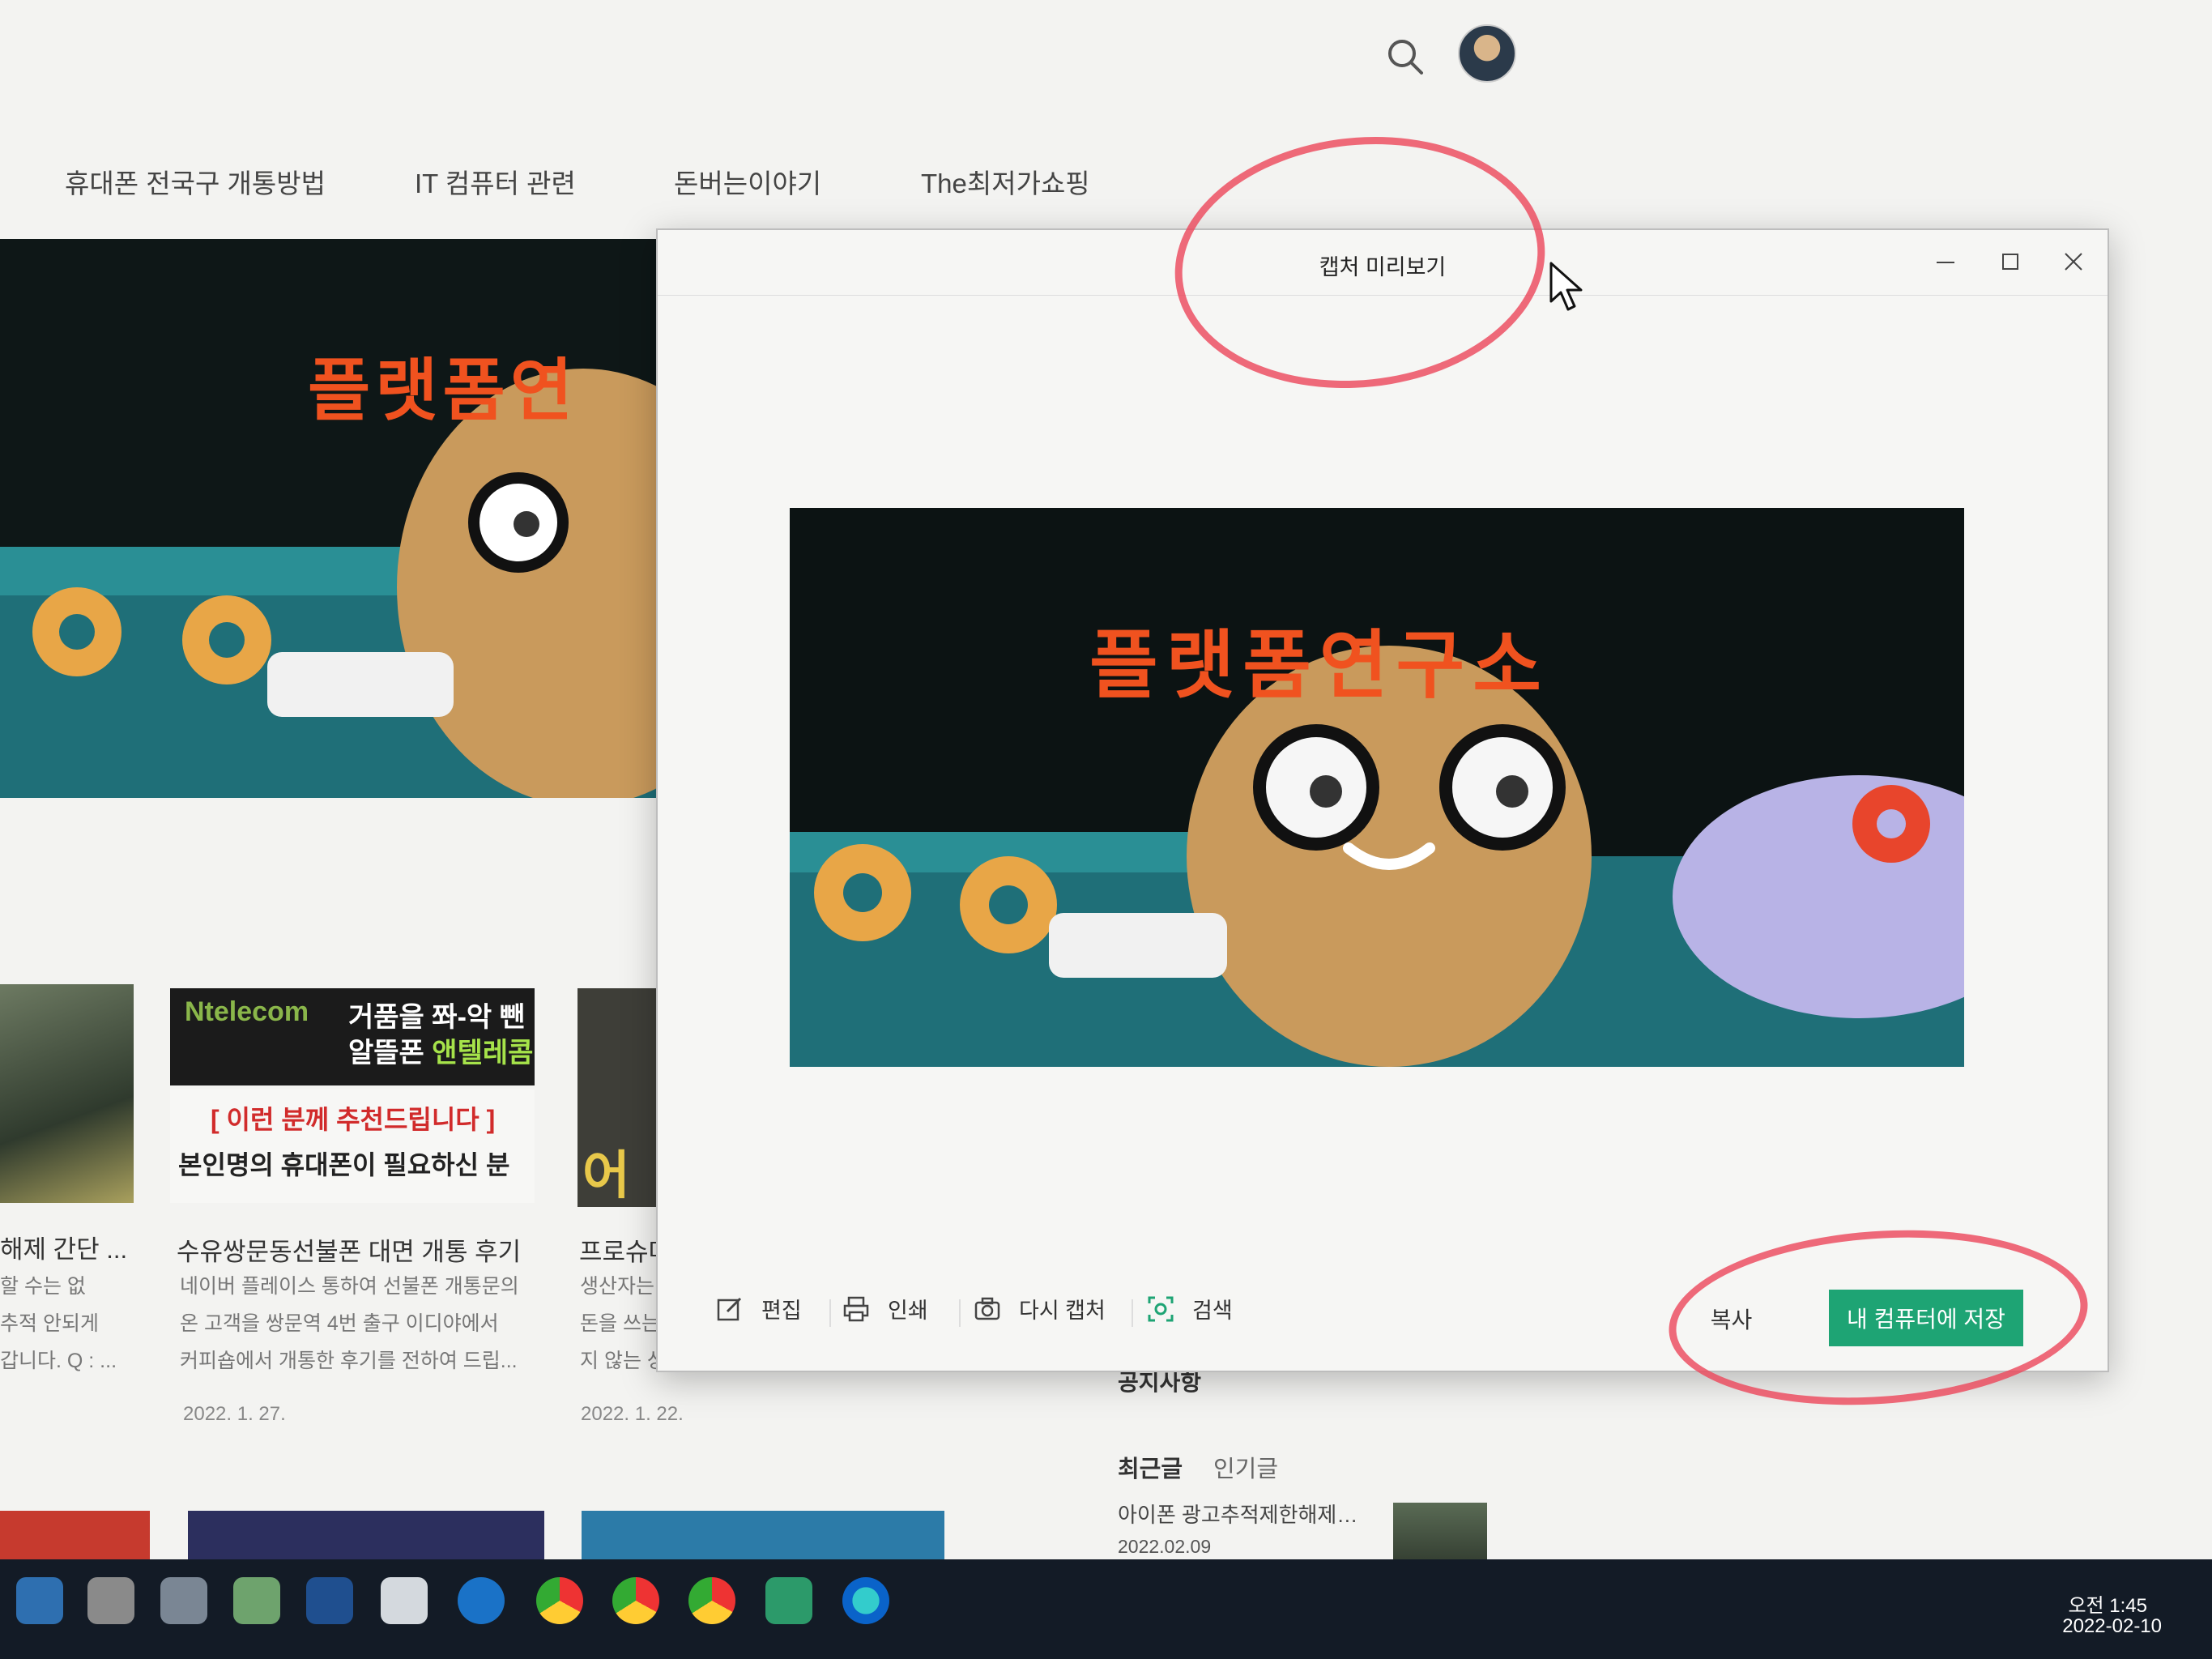 Image resolution: width=2212 pixels, height=1659 pixels. I want to click on minimize-button, so click(1945, 261).